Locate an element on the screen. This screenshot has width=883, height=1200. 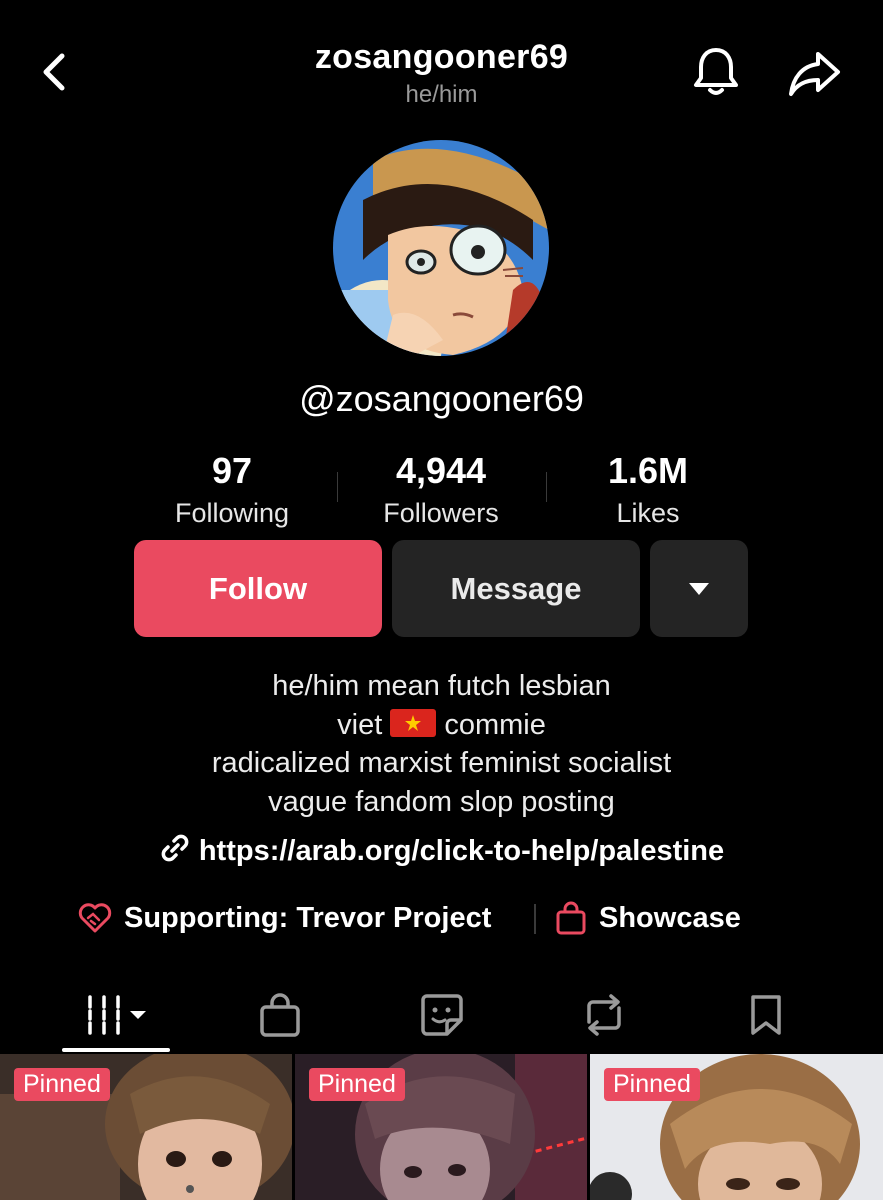
bio-link: https://arab.org/click-to-help/palestine is located at coordinates (441, 850).